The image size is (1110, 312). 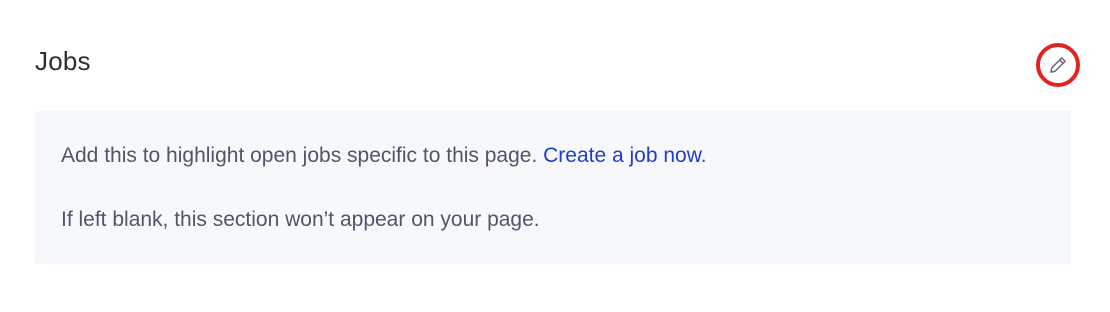 I want to click on pencil-icon, so click(x=1058, y=65).